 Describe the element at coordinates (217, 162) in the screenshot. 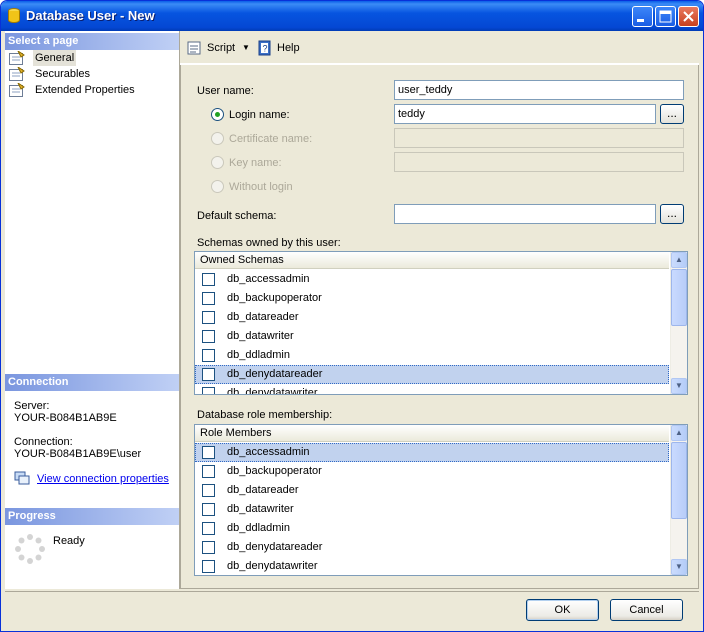

I see `key-name-radio` at that location.